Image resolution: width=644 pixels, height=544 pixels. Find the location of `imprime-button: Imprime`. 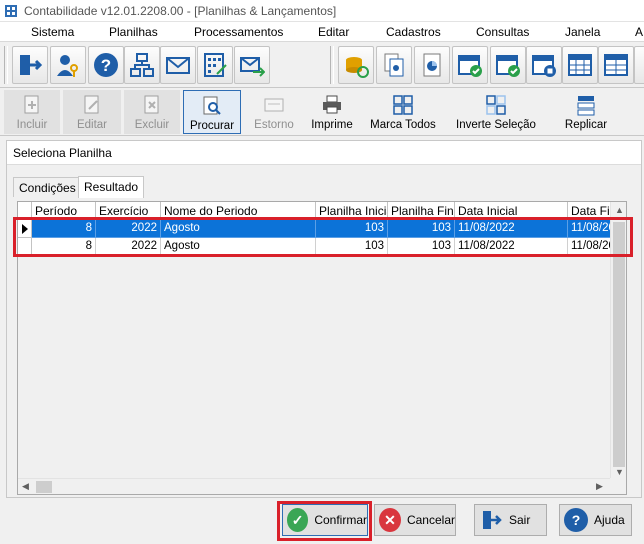

imprime-button: Imprime is located at coordinates (332, 112).